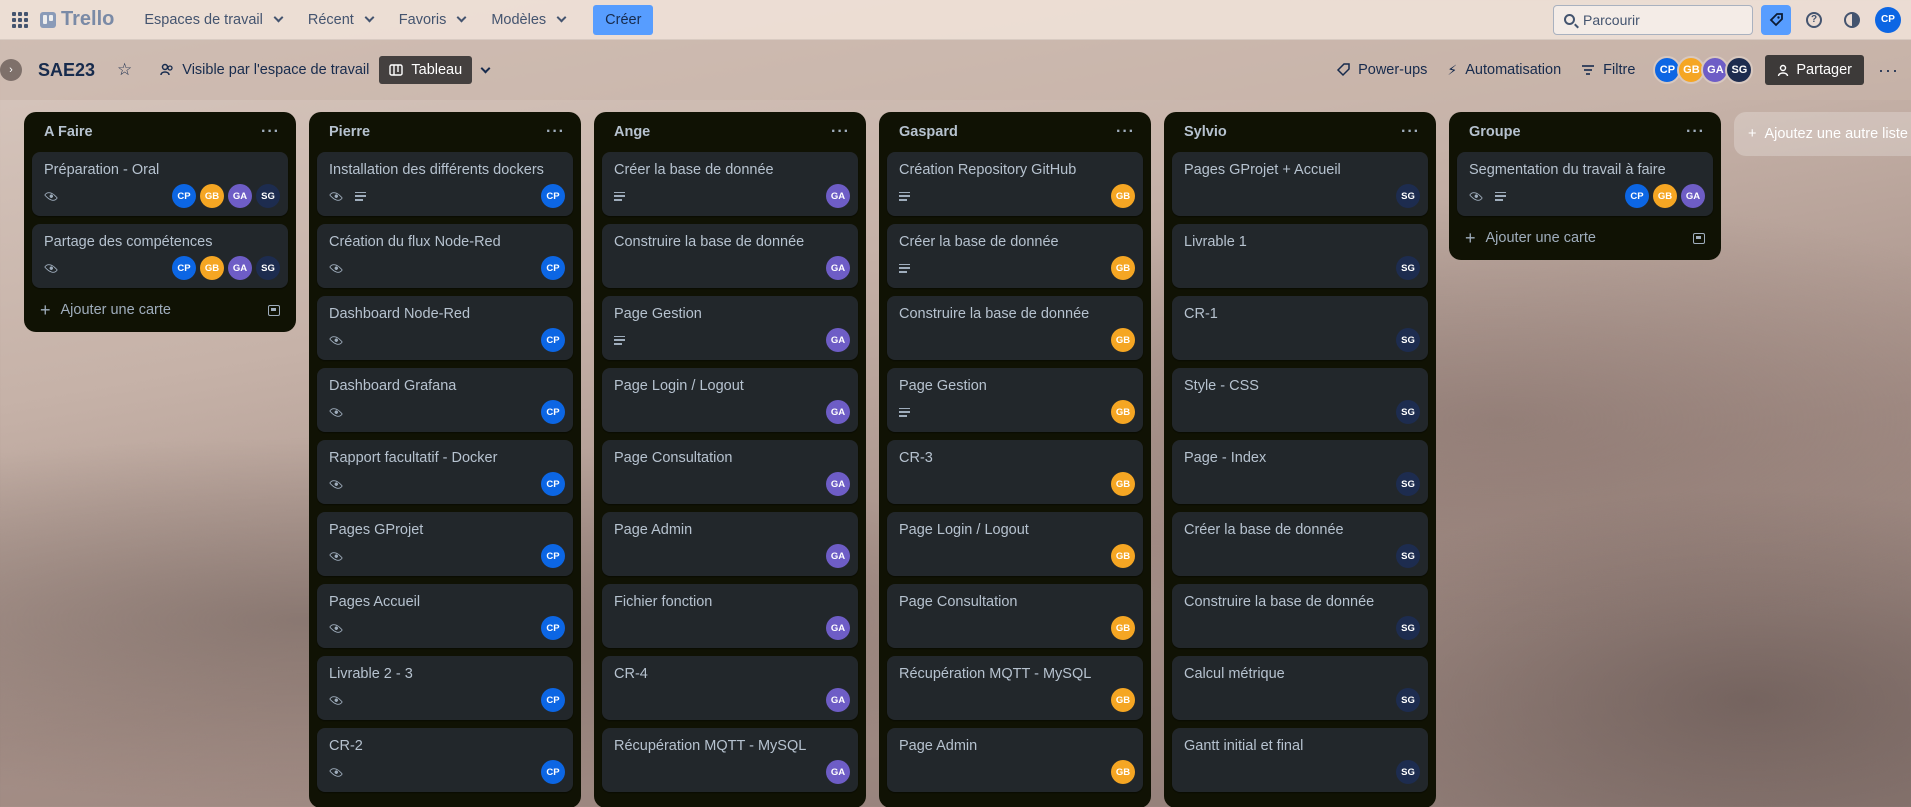  What do you see at coordinates (1300, 400) in the screenshot?
I see `card: Style - CSS SG` at bounding box center [1300, 400].